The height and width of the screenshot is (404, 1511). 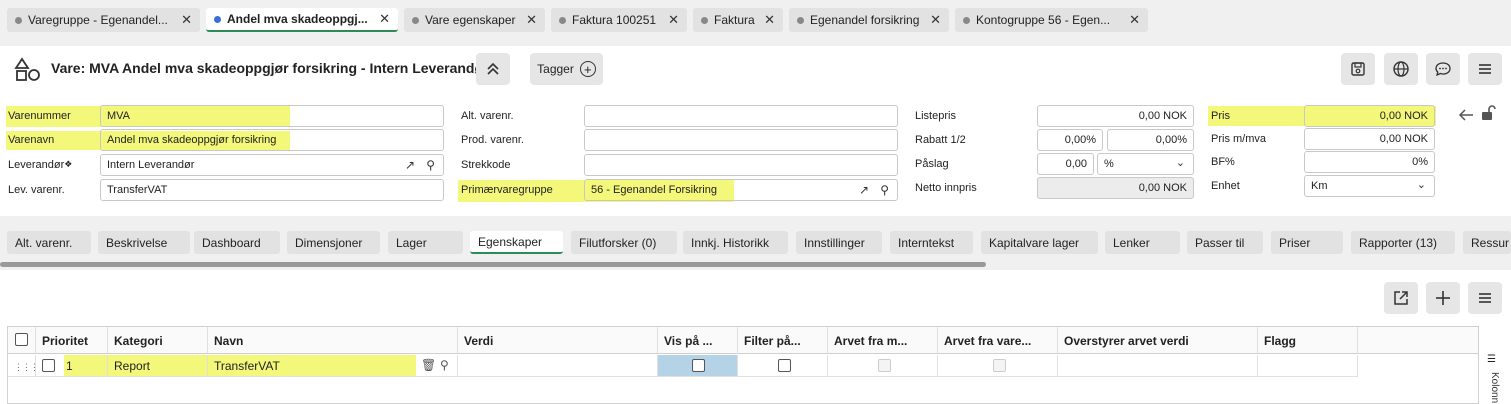 What do you see at coordinates (516, 242) in the screenshot?
I see `subtab-egenskaper: Egenskaper` at bounding box center [516, 242].